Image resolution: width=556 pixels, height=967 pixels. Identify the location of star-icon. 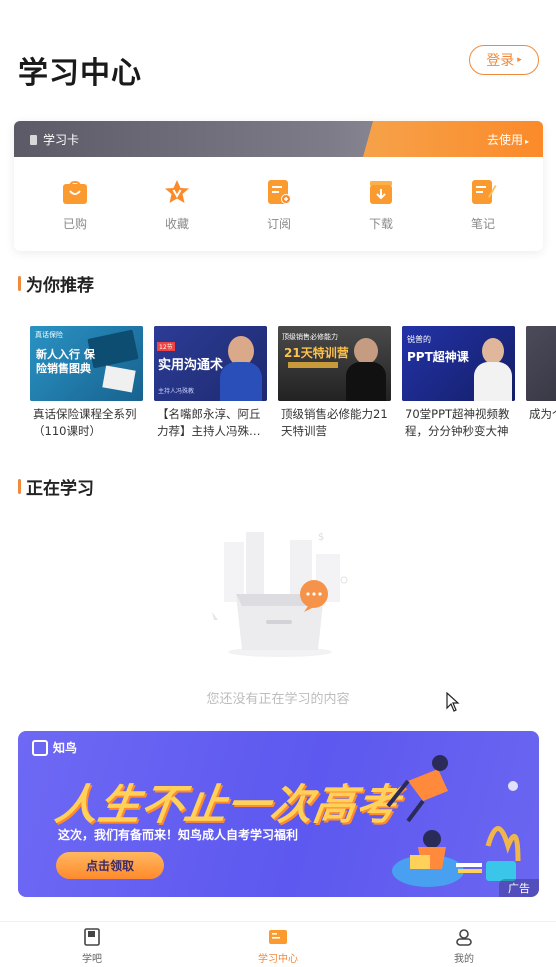
(177, 192).